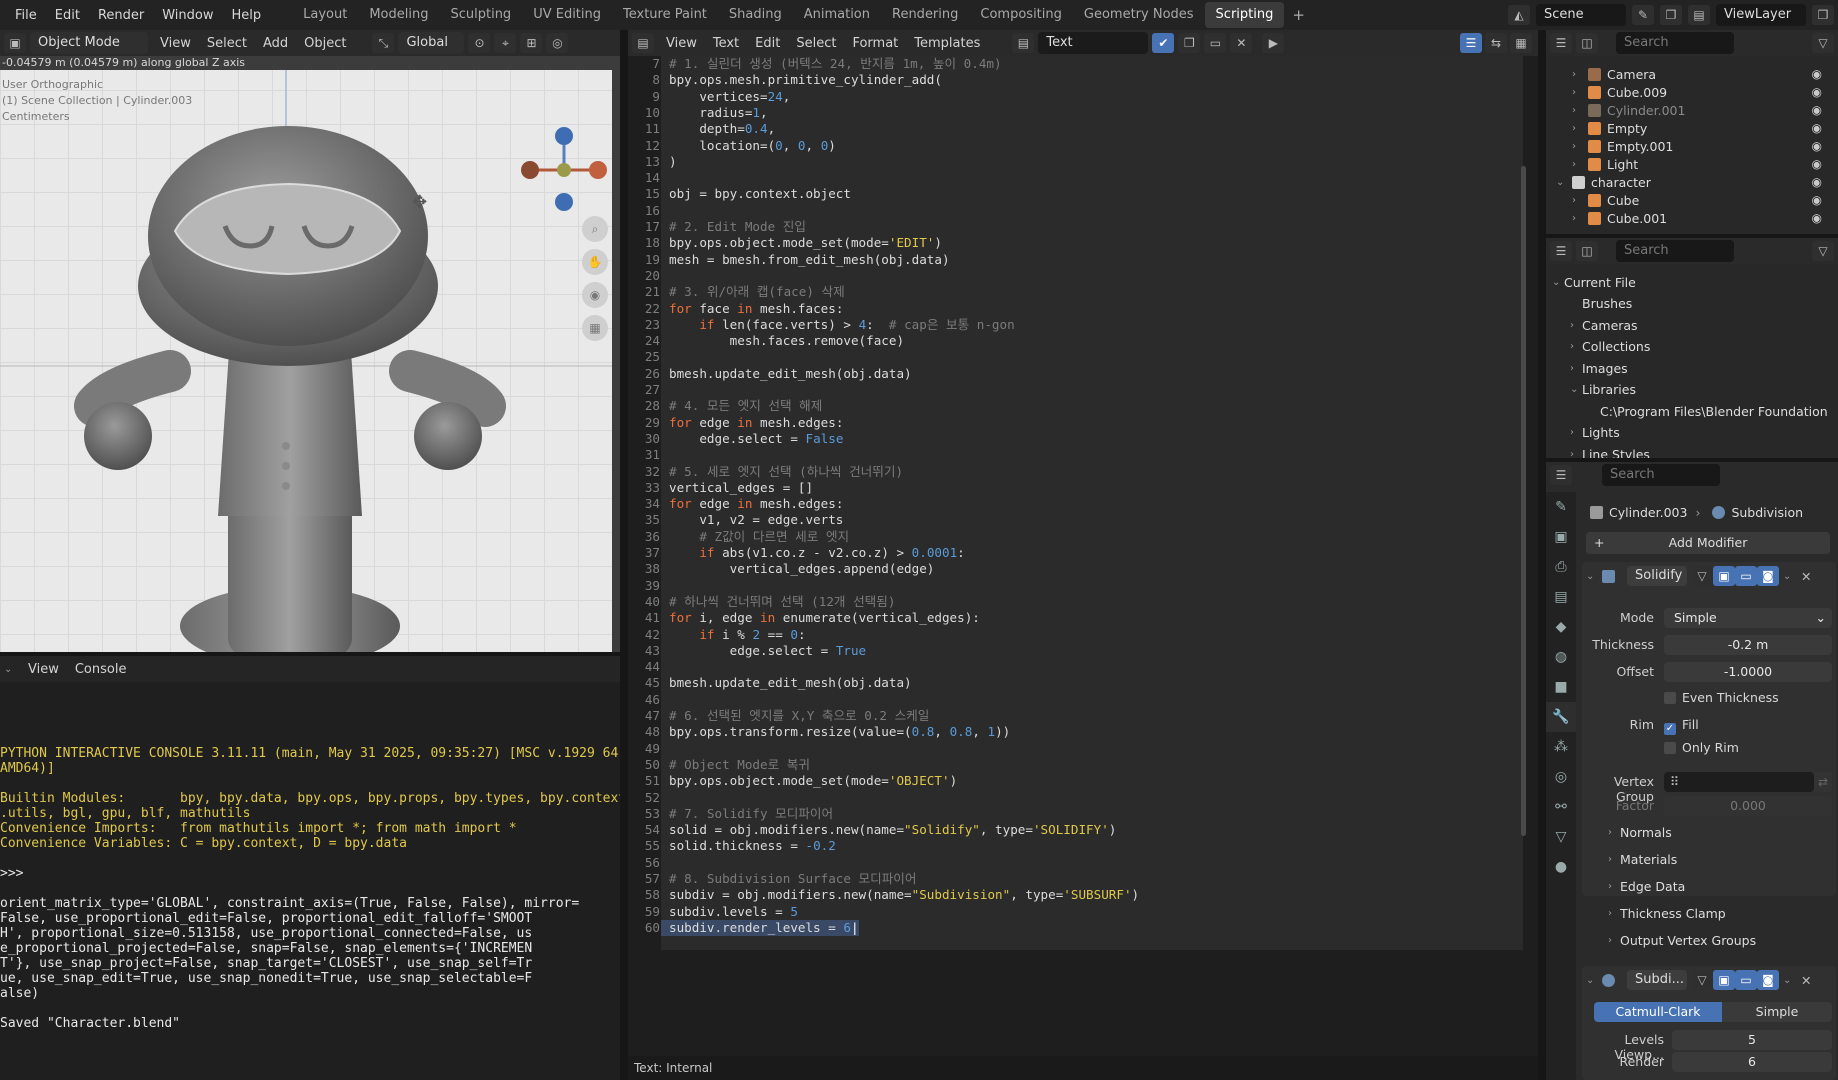 The width and height of the screenshot is (1838, 1080). Describe the element at coordinates (1496, 43) in the screenshot. I see `word-wrap-icon: ⇆` at that location.